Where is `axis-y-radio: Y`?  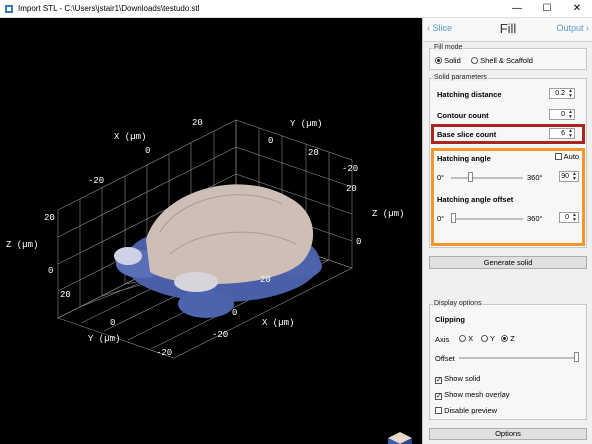
axis-y-radio: Y is located at coordinates (488, 338).